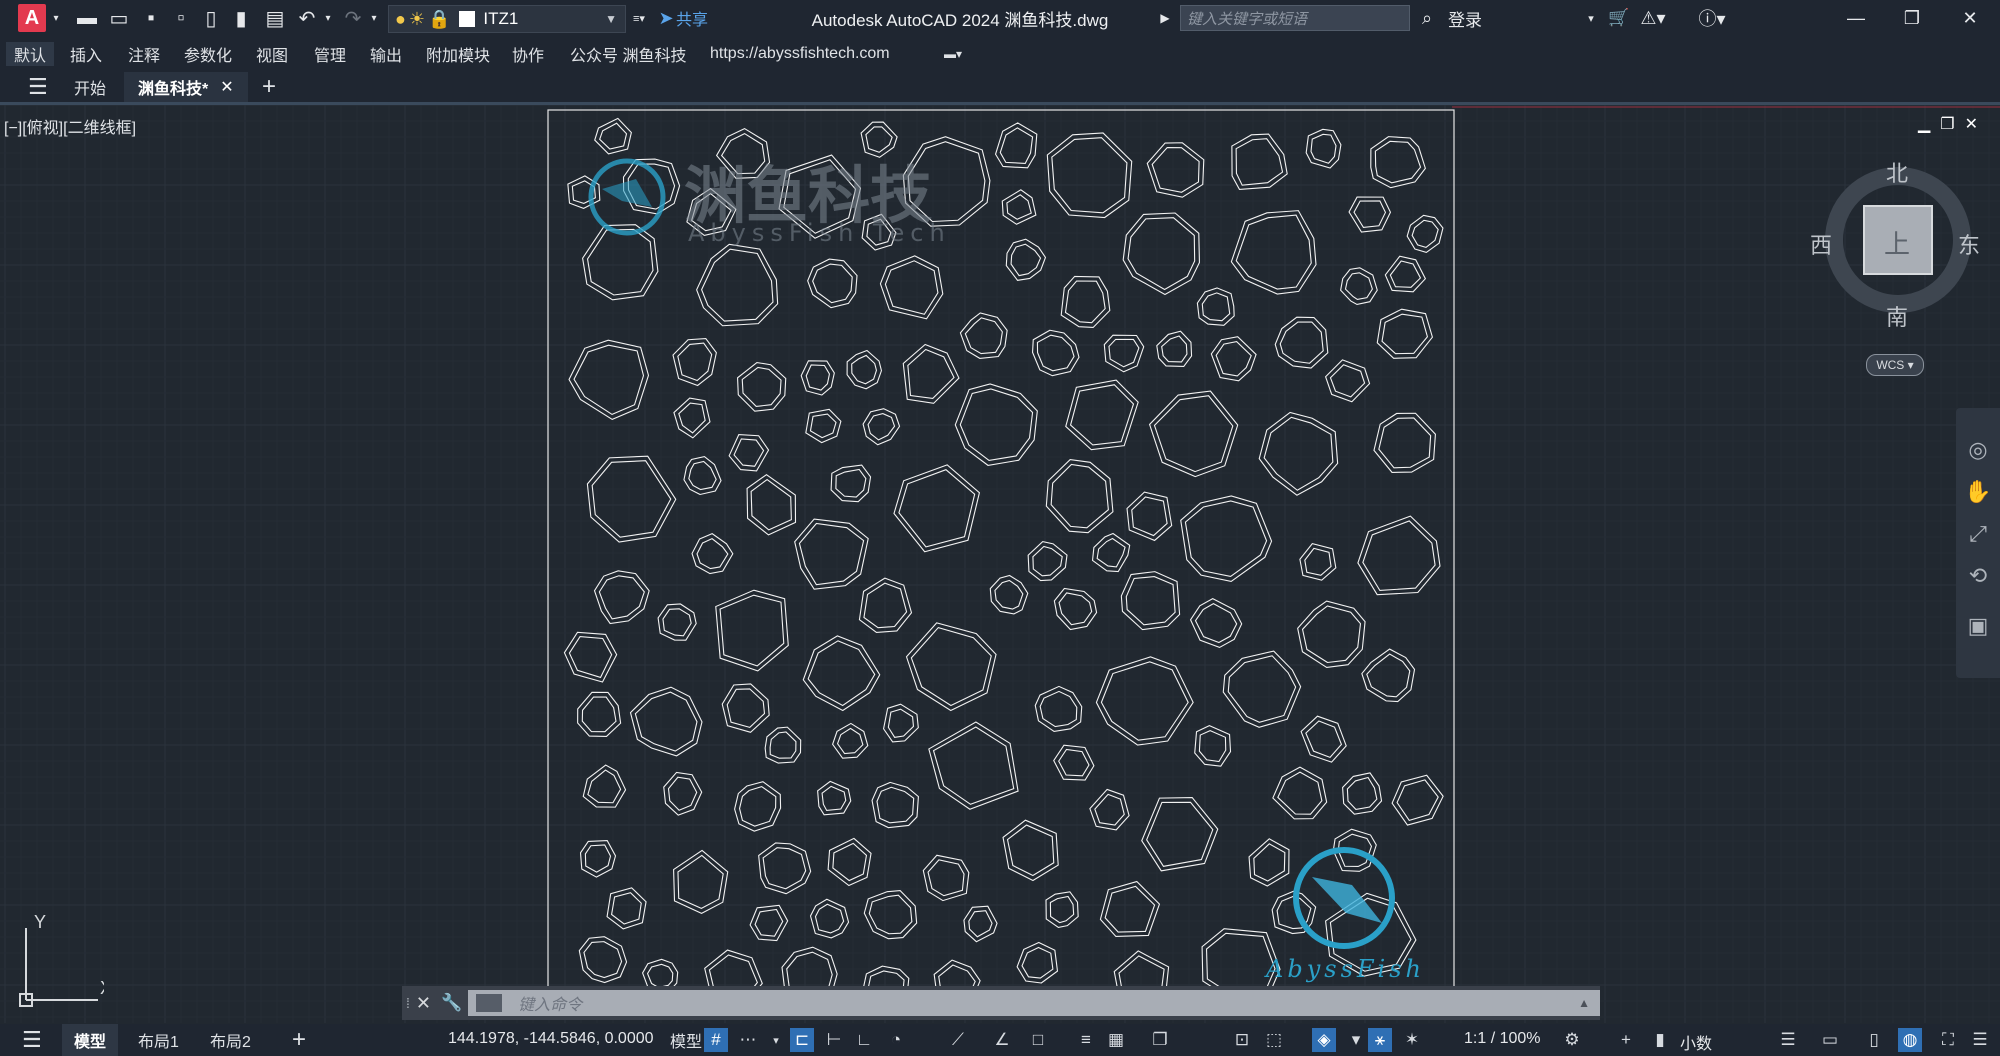 This screenshot has width=2000, height=1056. I want to click on tab-layout1: 布局1, so click(158, 1040).